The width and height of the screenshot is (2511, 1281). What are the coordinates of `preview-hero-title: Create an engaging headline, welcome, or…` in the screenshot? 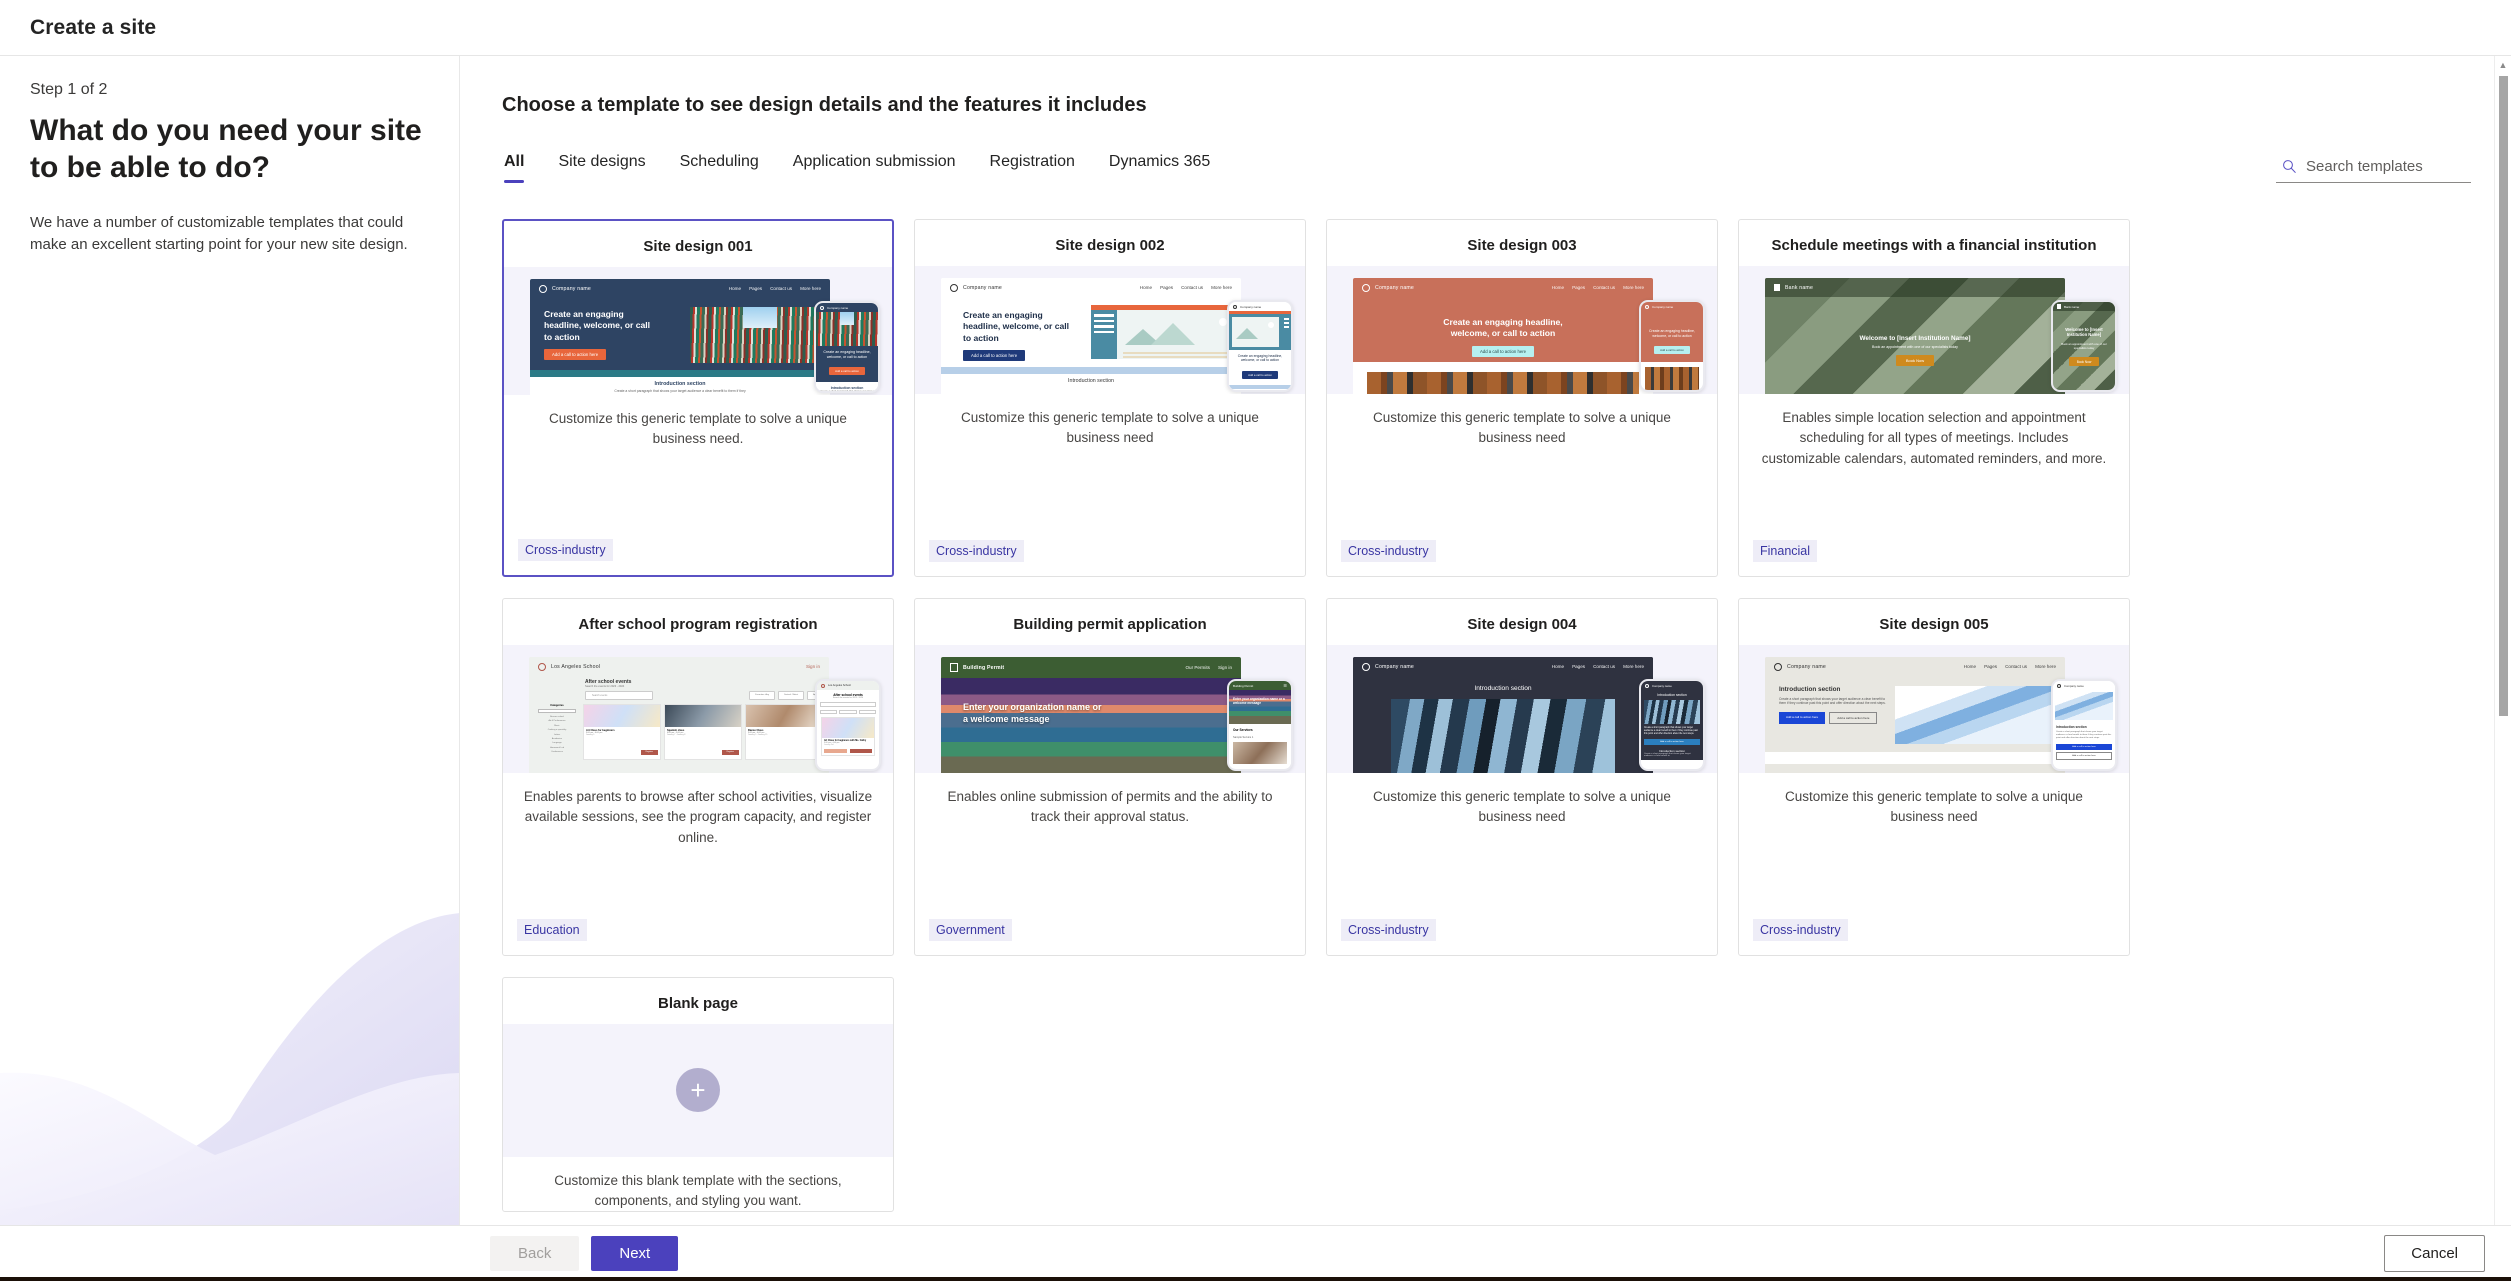 It's located at (597, 325).